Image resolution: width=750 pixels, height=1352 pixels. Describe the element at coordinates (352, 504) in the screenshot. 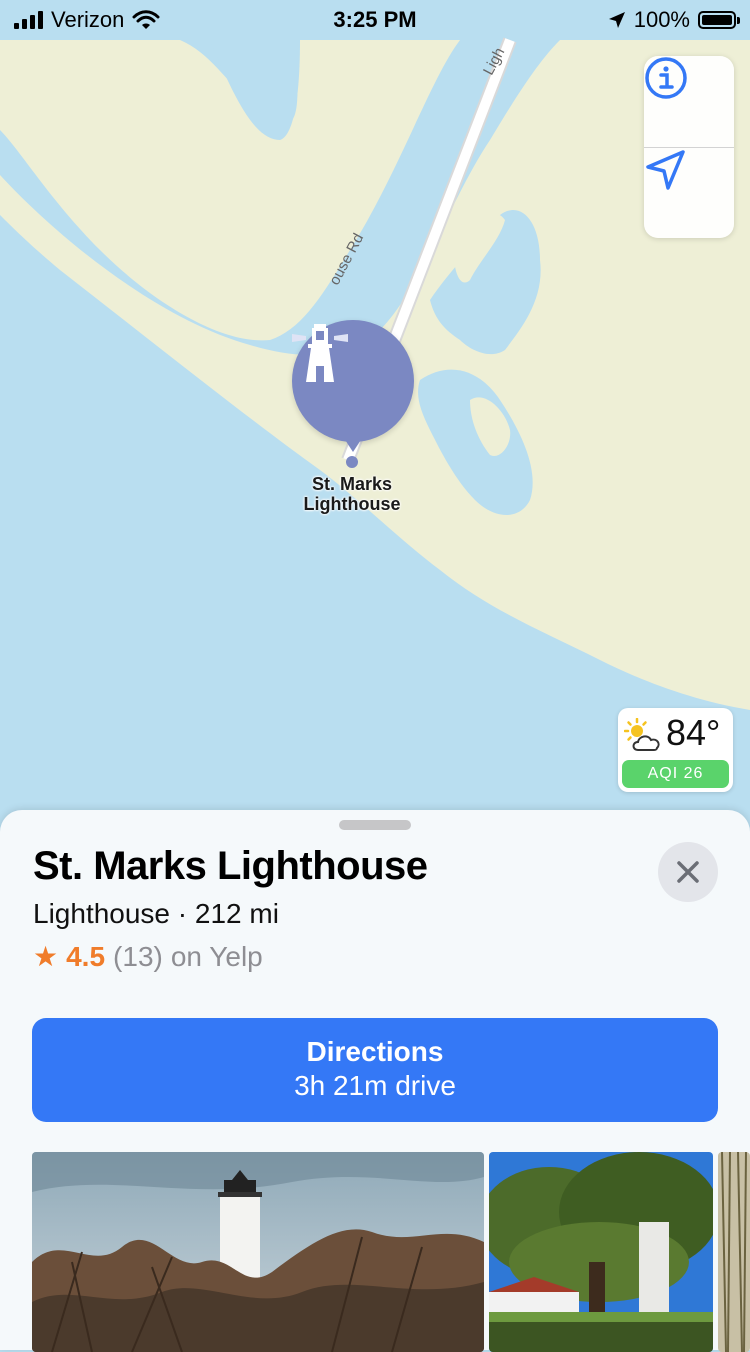

I see `pin-label-line2: Lighthouse` at that location.